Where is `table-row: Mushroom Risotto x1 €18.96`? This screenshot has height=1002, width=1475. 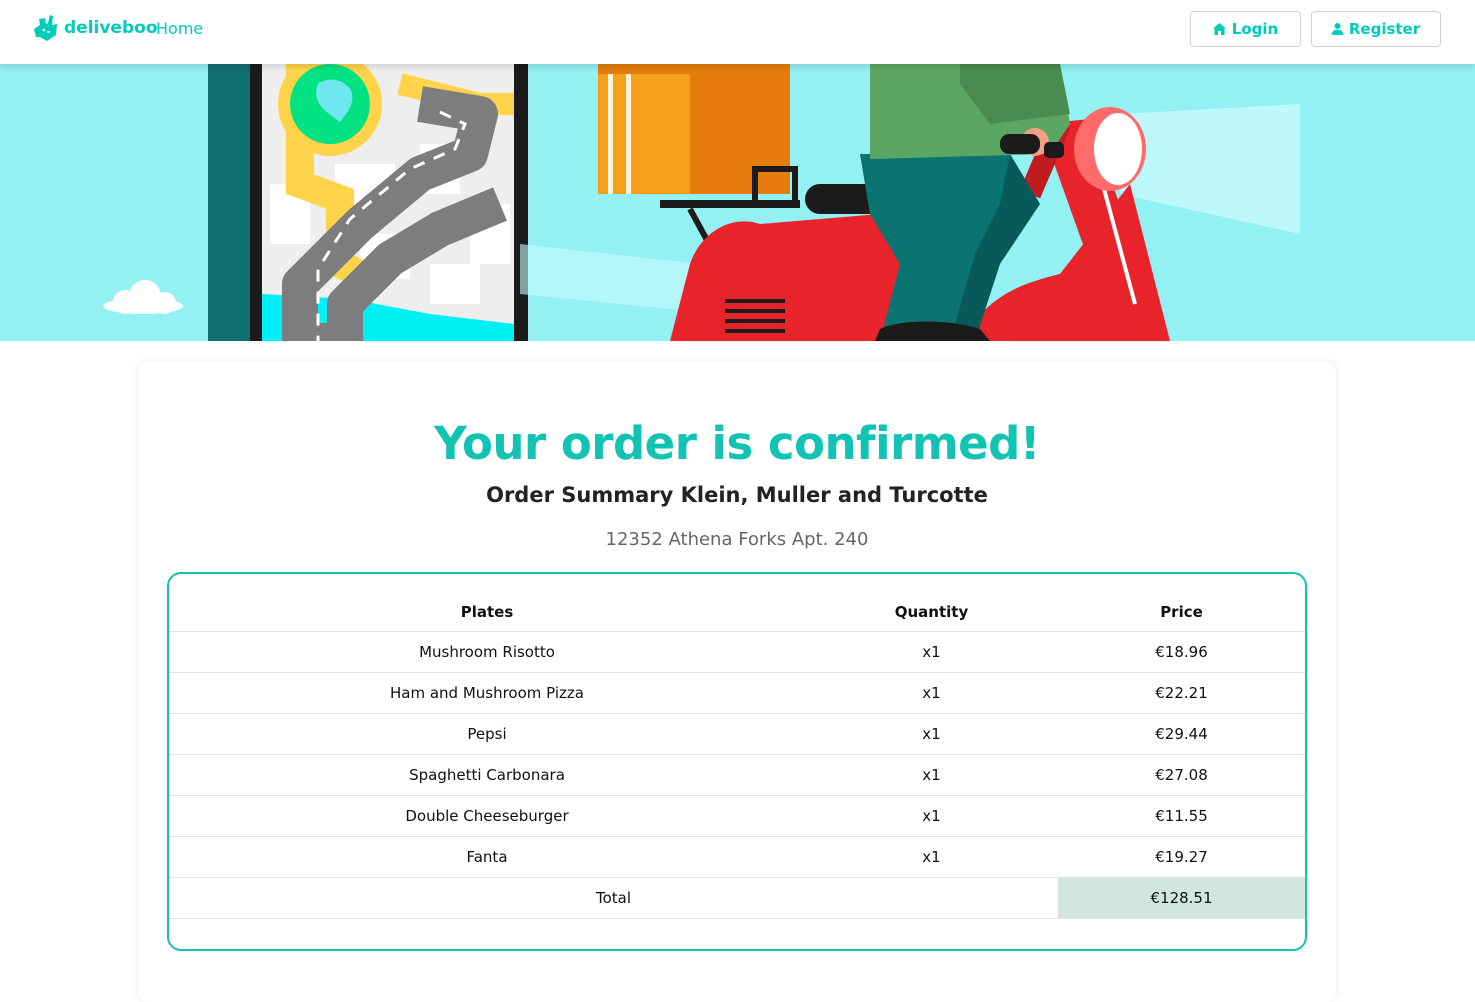 table-row: Mushroom Risotto x1 €18.96 is located at coordinates (737, 652).